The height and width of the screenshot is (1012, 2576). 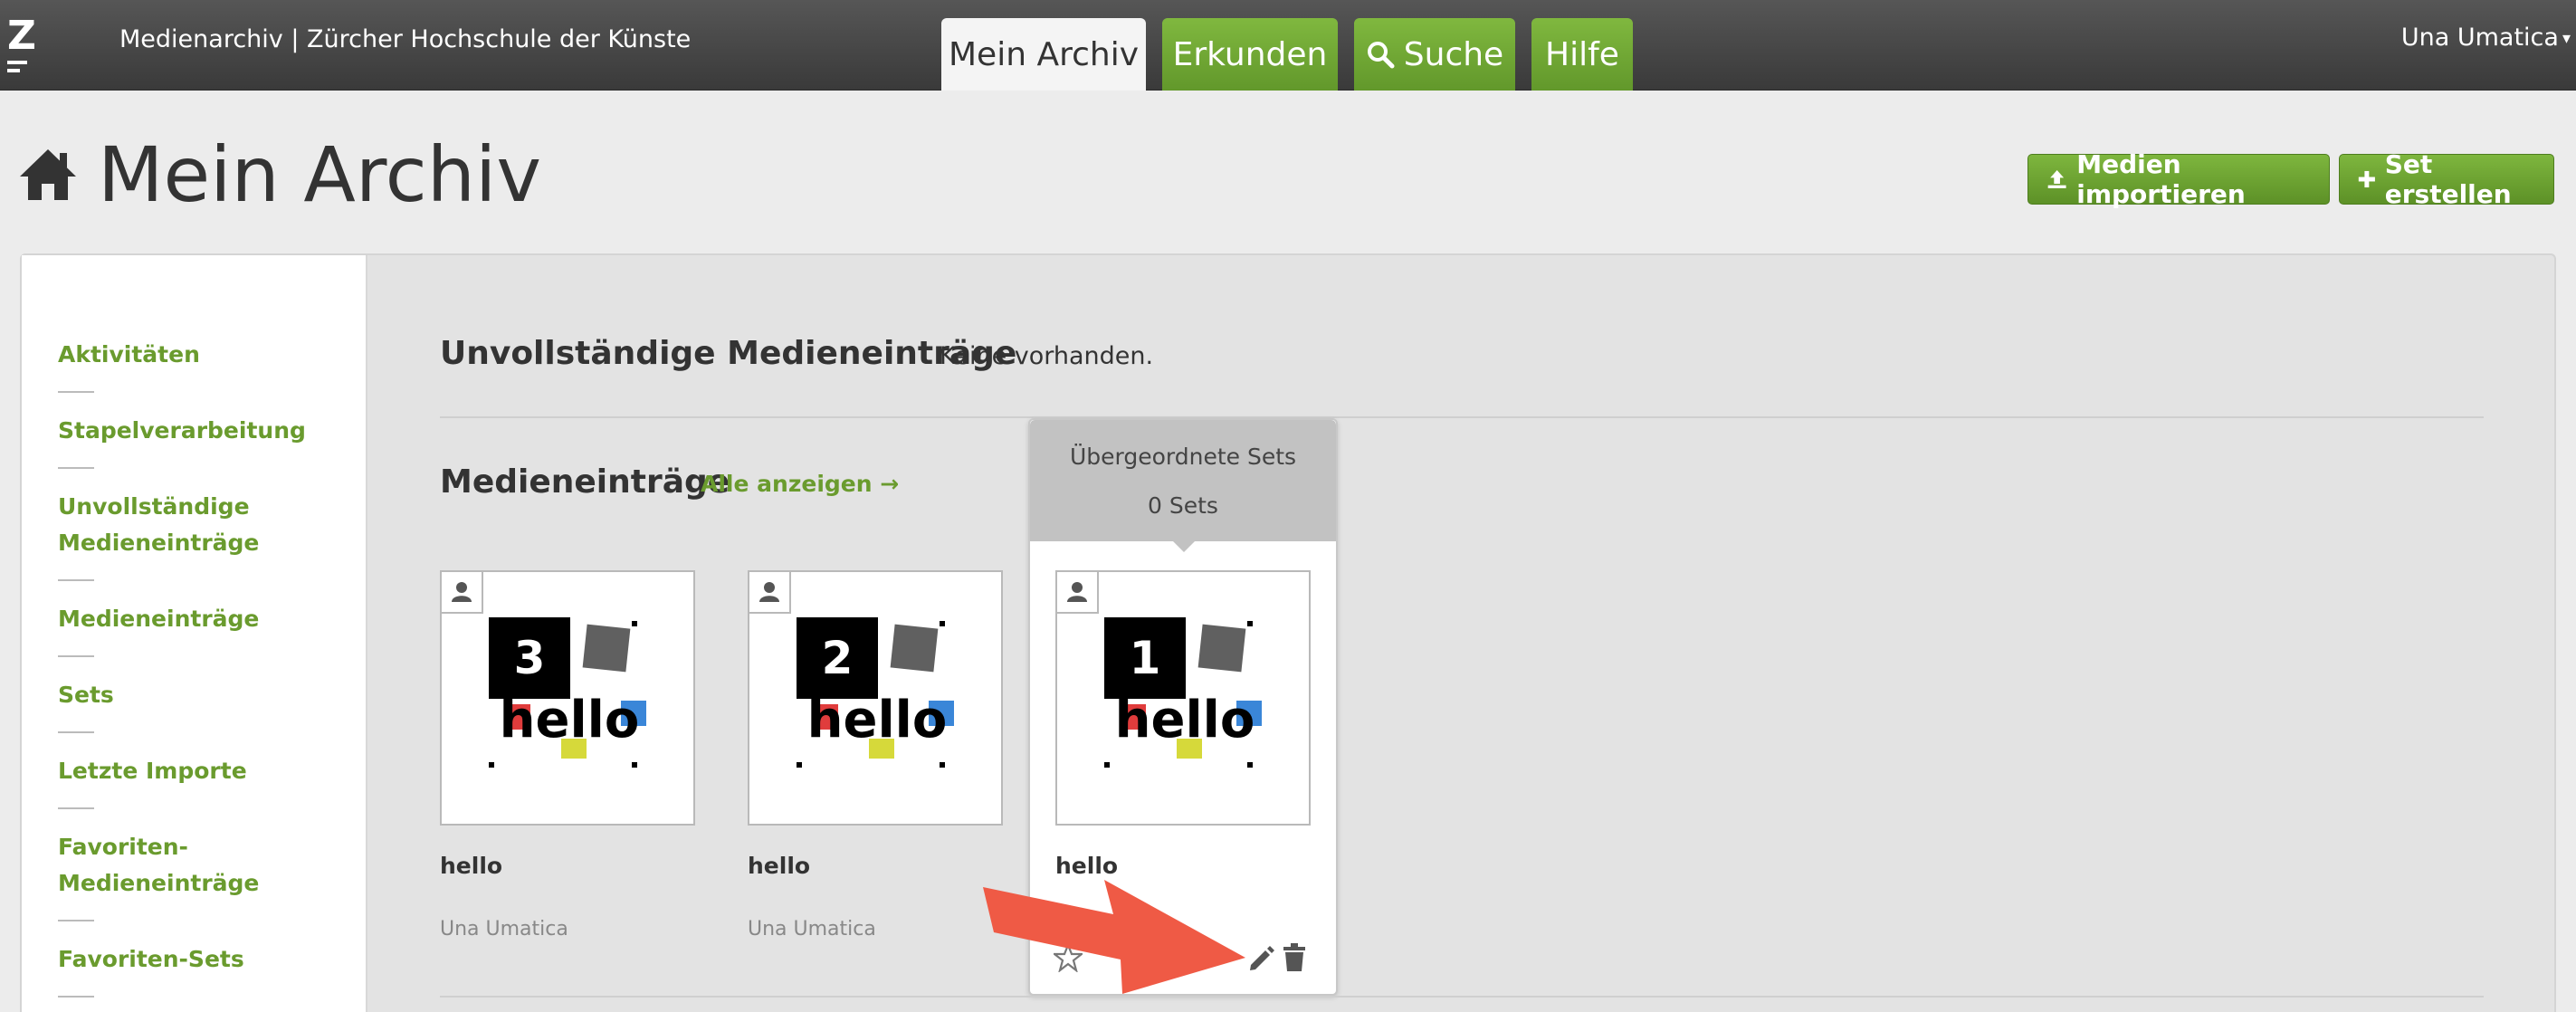 I want to click on sidebar-item-medieneintraege: Medieneinträge, so click(x=158, y=619).